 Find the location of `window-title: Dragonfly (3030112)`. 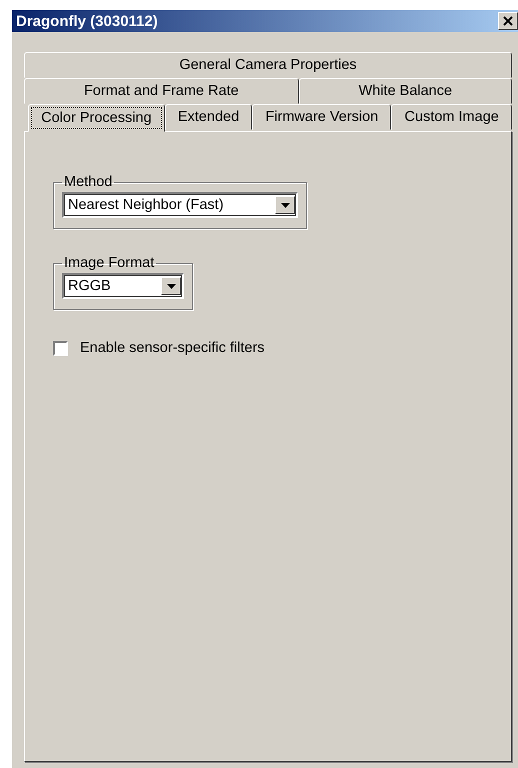

window-title: Dragonfly (3030112) is located at coordinates (87, 21).